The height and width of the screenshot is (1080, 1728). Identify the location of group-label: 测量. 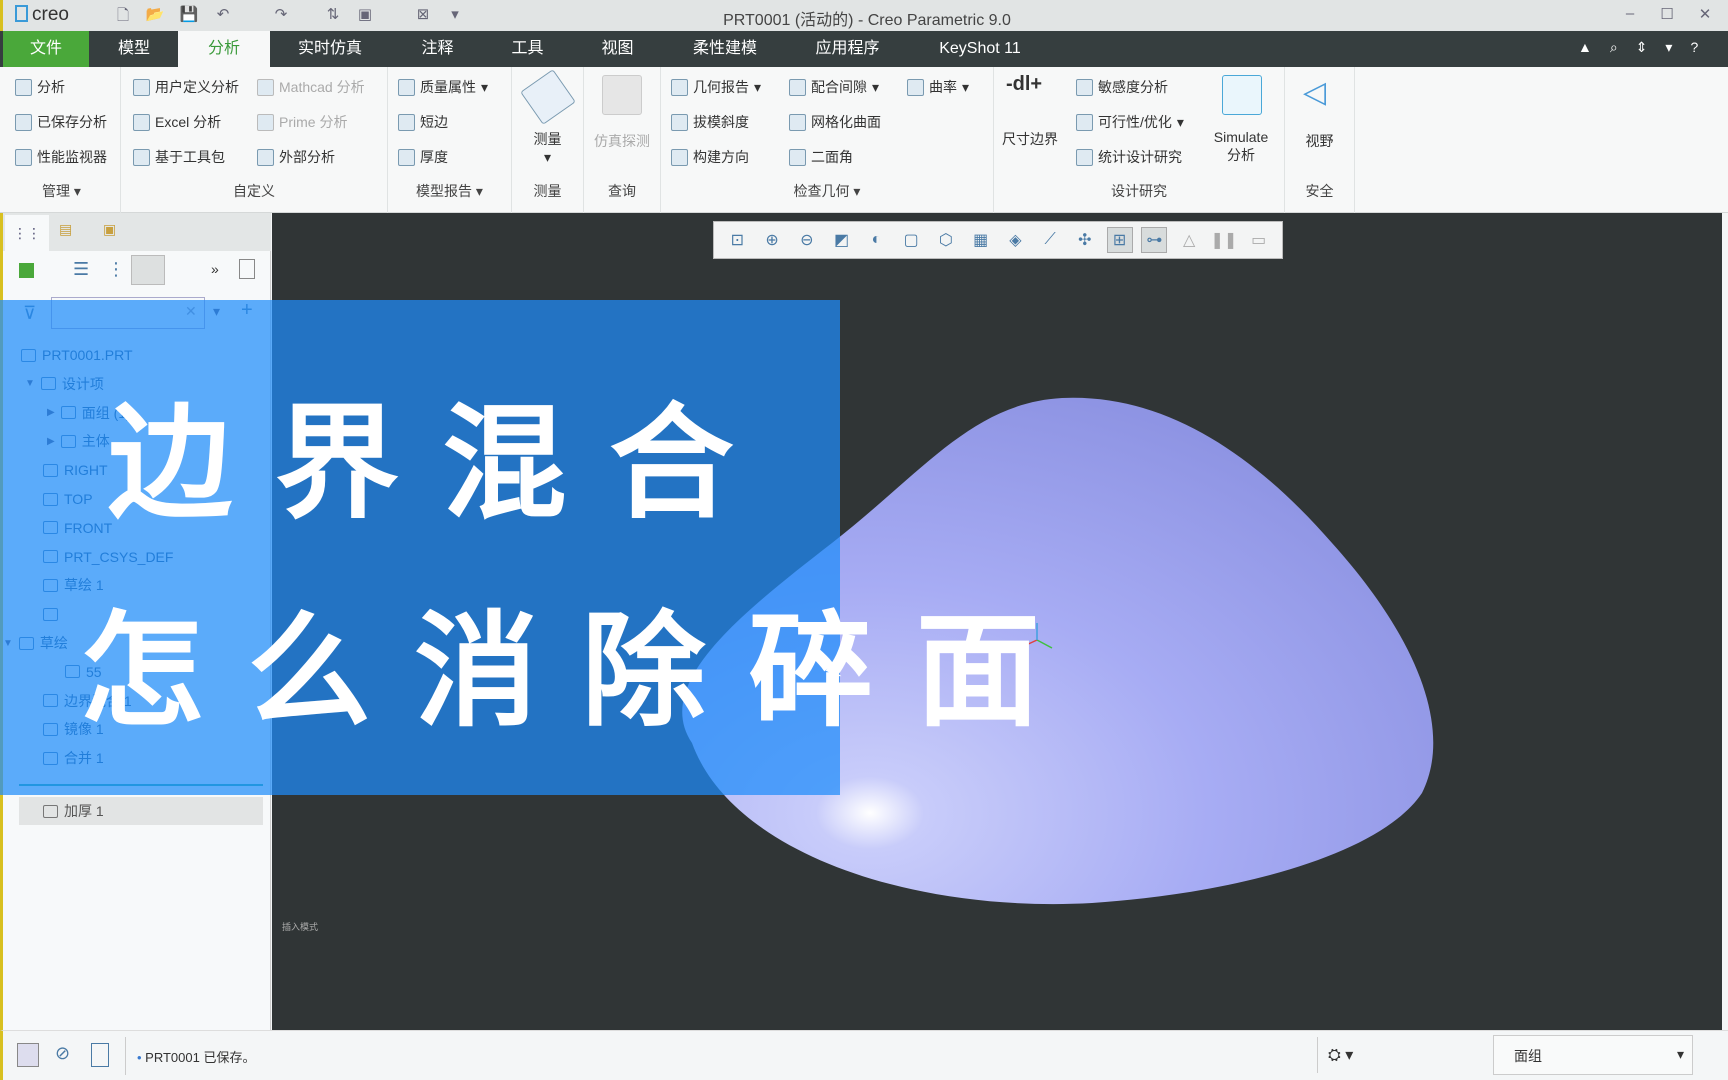
(547, 191).